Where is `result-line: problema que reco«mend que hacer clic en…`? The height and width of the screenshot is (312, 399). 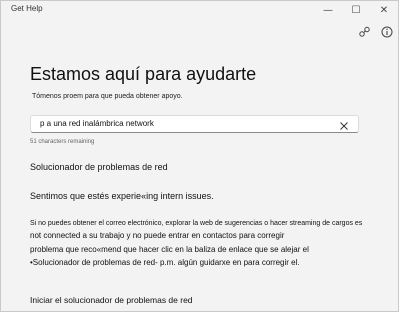 result-line: problema que reco«mend que hacer clic en… is located at coordinates (169, 249).